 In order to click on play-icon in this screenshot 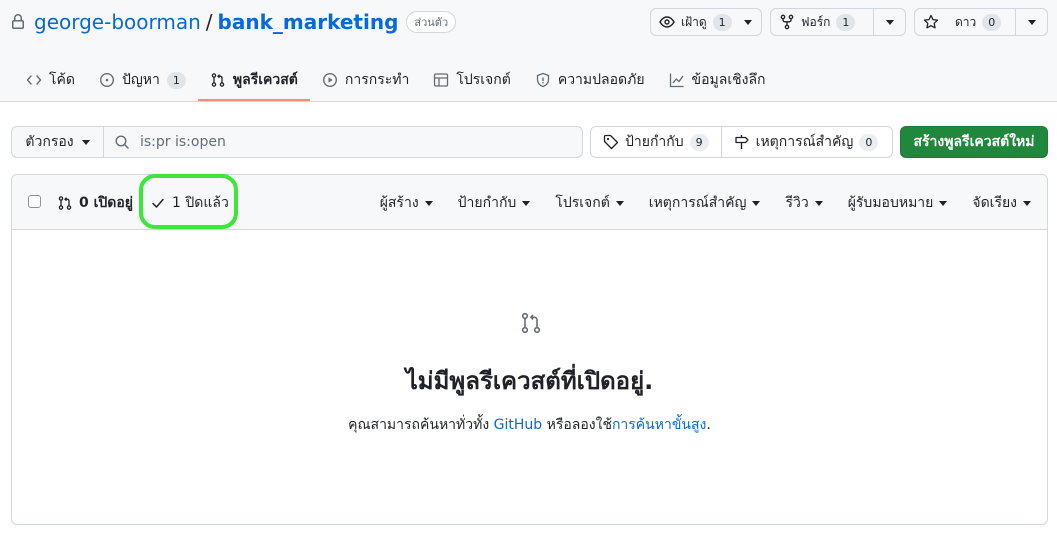, I will do `click(329, 80)`.